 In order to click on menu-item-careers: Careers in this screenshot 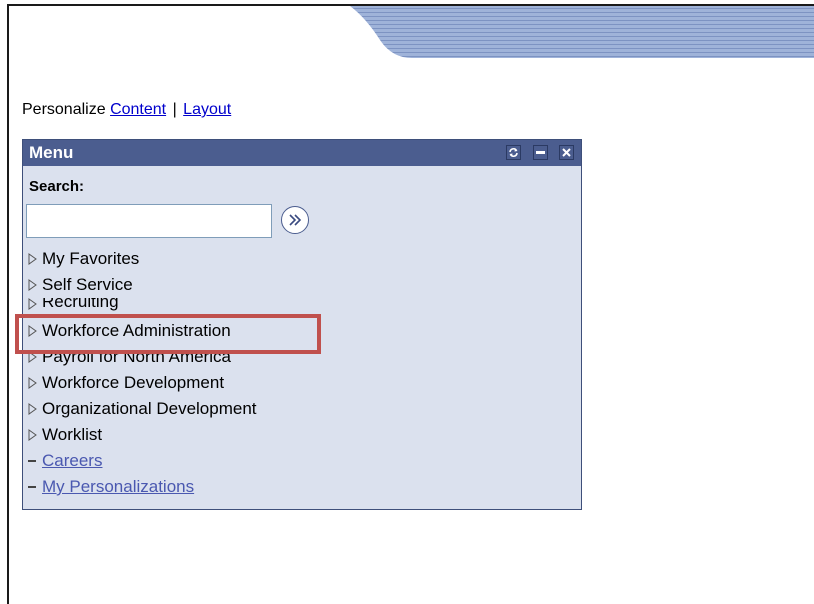, I will do `click(142, 461)`.